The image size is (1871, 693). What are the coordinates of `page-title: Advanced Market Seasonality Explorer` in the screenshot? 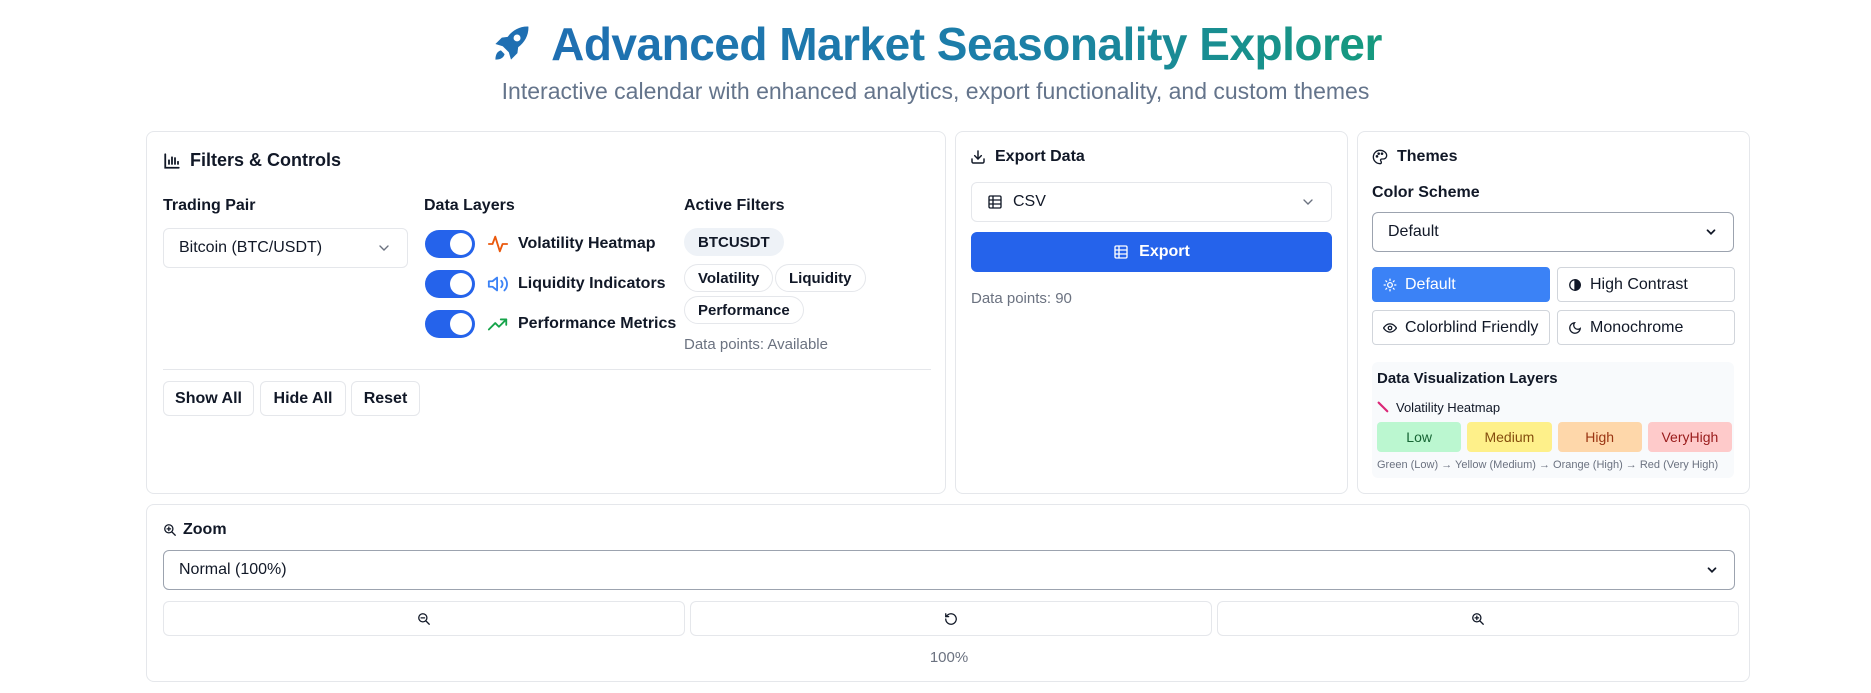 It's located at (966, 44).